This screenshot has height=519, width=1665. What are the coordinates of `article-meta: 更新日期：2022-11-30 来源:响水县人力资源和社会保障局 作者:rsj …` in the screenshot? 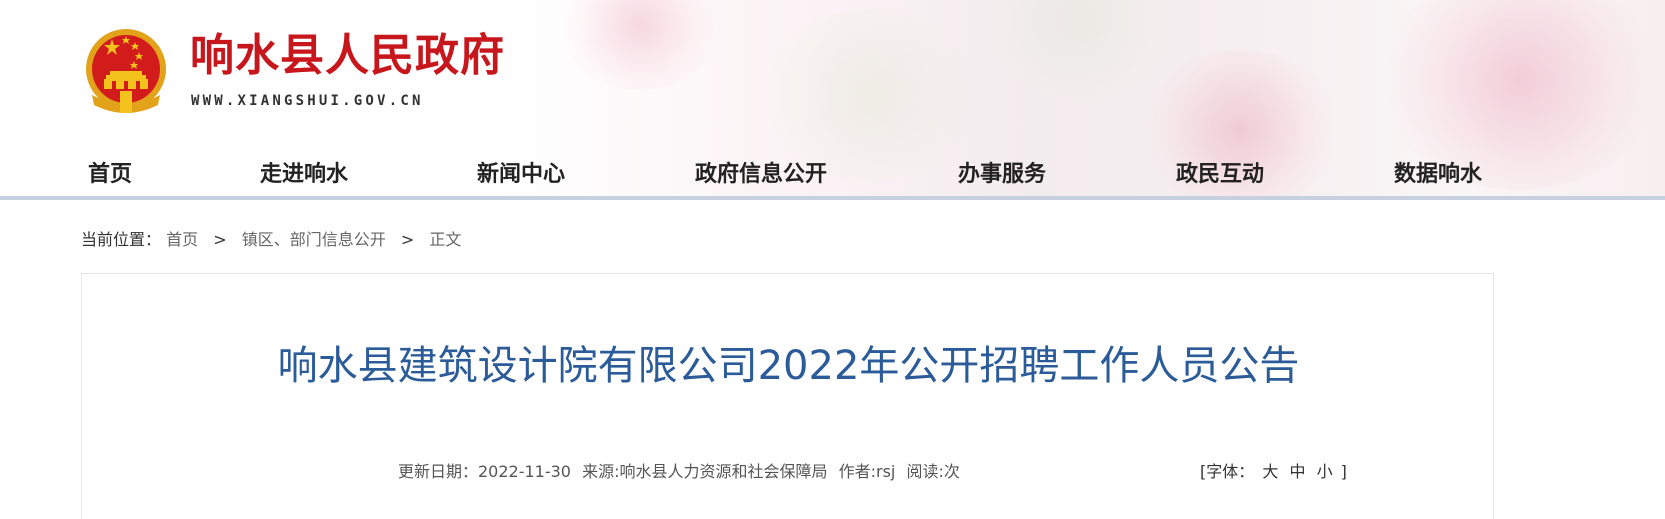 It's located at (682, 470).